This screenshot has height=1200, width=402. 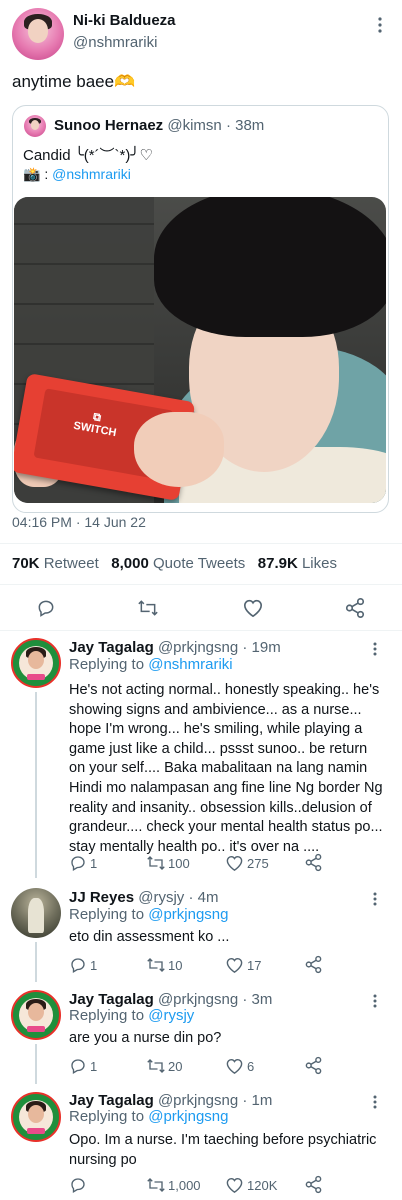 I want to click on like-count: 120K, so click(x=262, y=1185).